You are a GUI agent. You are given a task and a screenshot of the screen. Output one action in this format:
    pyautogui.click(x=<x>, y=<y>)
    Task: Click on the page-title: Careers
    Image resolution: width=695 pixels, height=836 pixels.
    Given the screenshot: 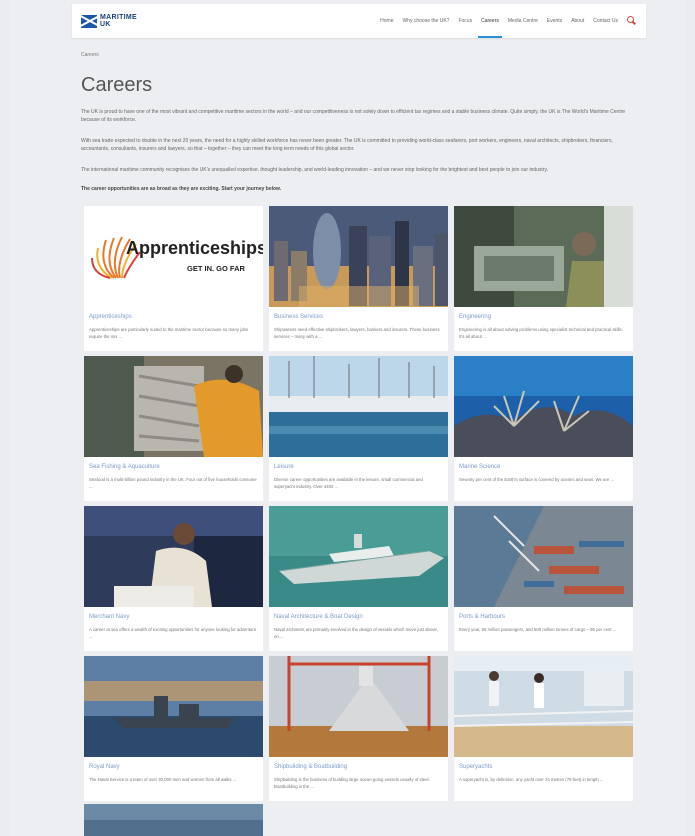 What is the action you would take?
    pyautogui.click(x=117, y=85)
    